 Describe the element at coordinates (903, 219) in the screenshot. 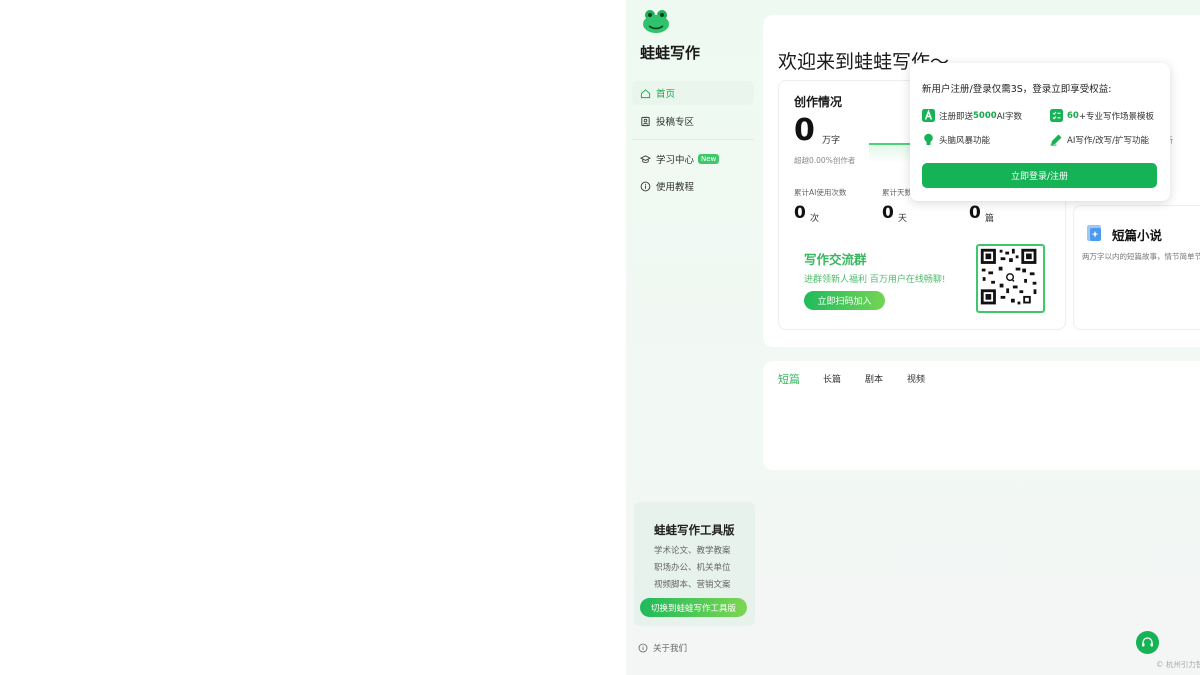

I see `stat-unit: 天` at that location.